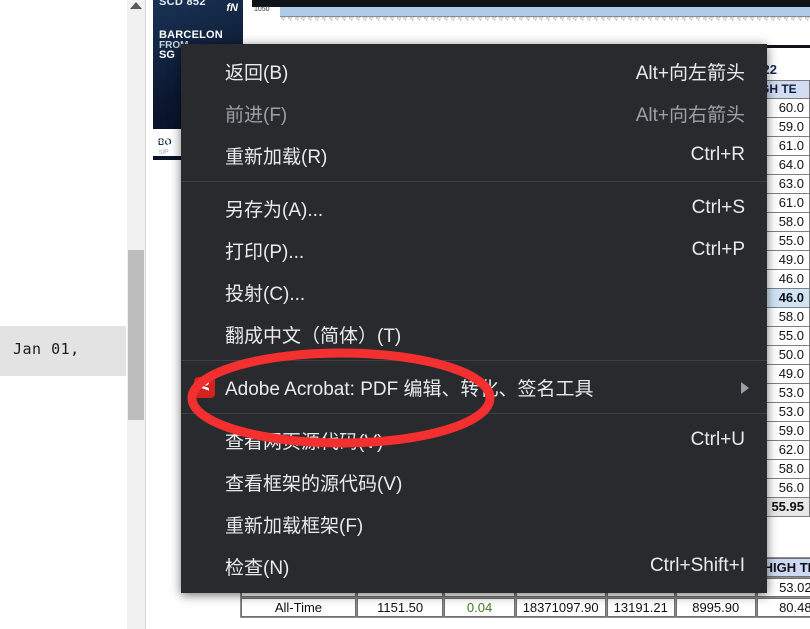 Image resolution: width=810 pixels, height=629 pixels. I want to click on menu-item-label: 查看网页源代码(V), so click(304, 442).